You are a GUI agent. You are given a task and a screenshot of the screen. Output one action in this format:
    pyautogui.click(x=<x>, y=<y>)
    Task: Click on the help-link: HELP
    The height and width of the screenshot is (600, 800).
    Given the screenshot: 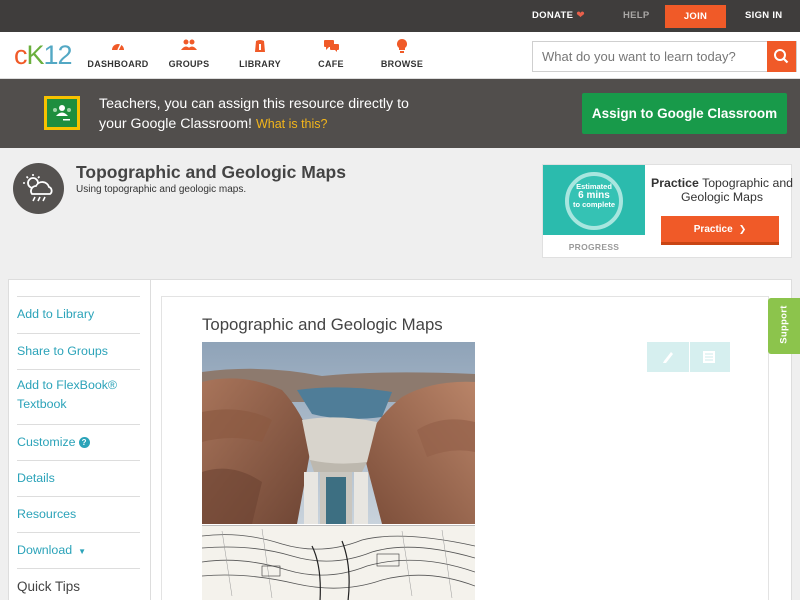 What is the action you would take?
    pyautogui.click(x=636, y=16)
    